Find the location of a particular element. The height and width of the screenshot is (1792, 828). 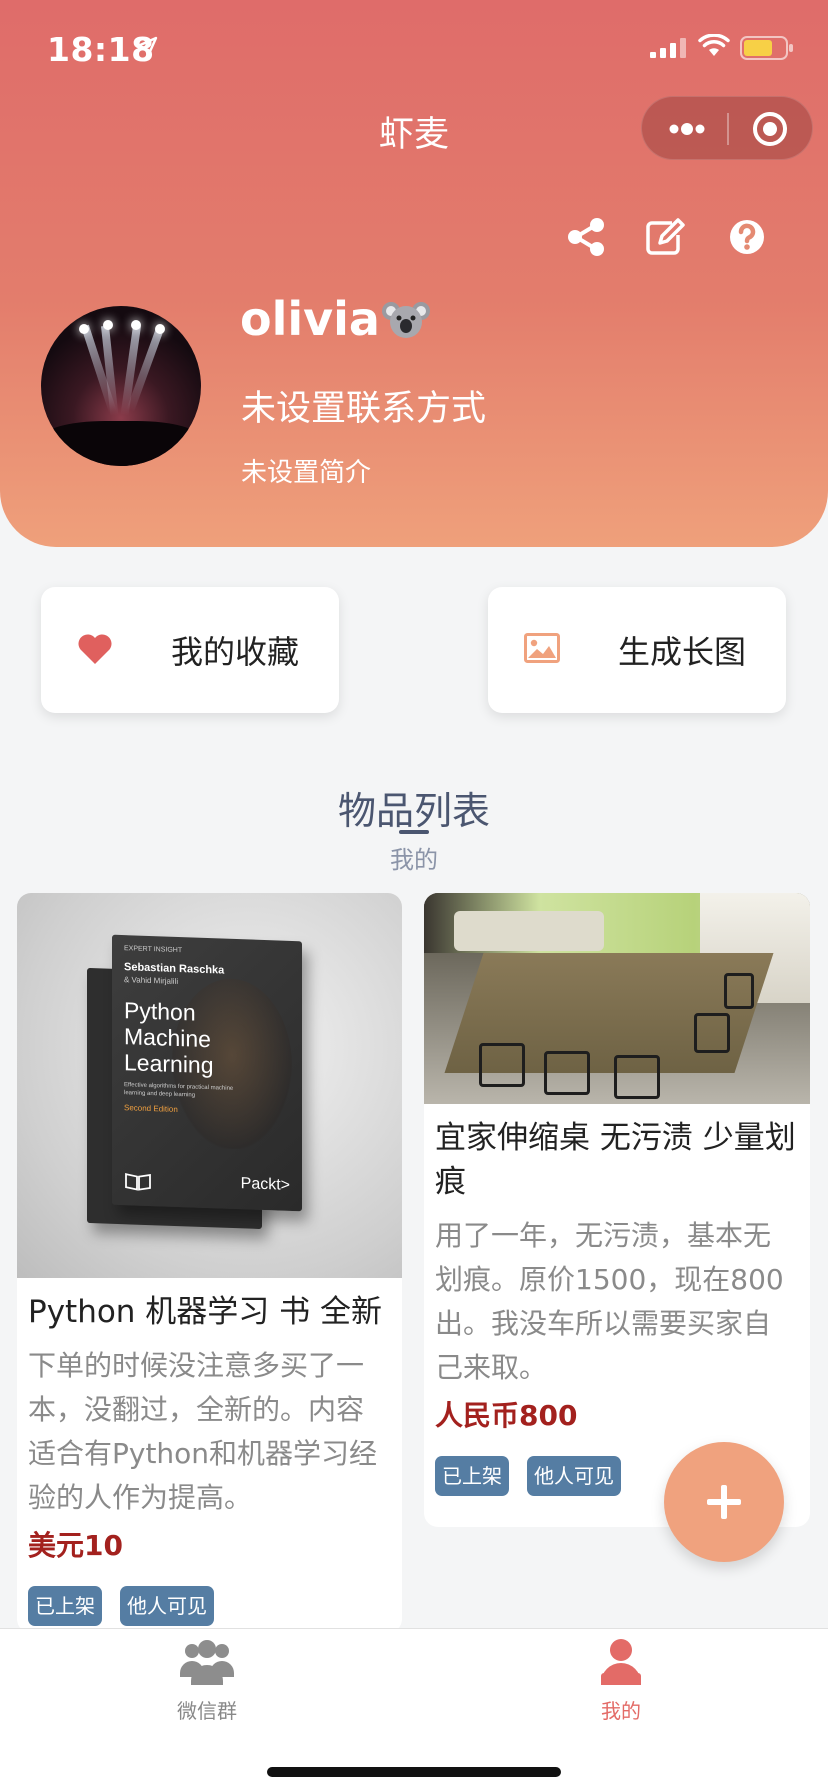

group-icon is located at coordinates (207, 1662).